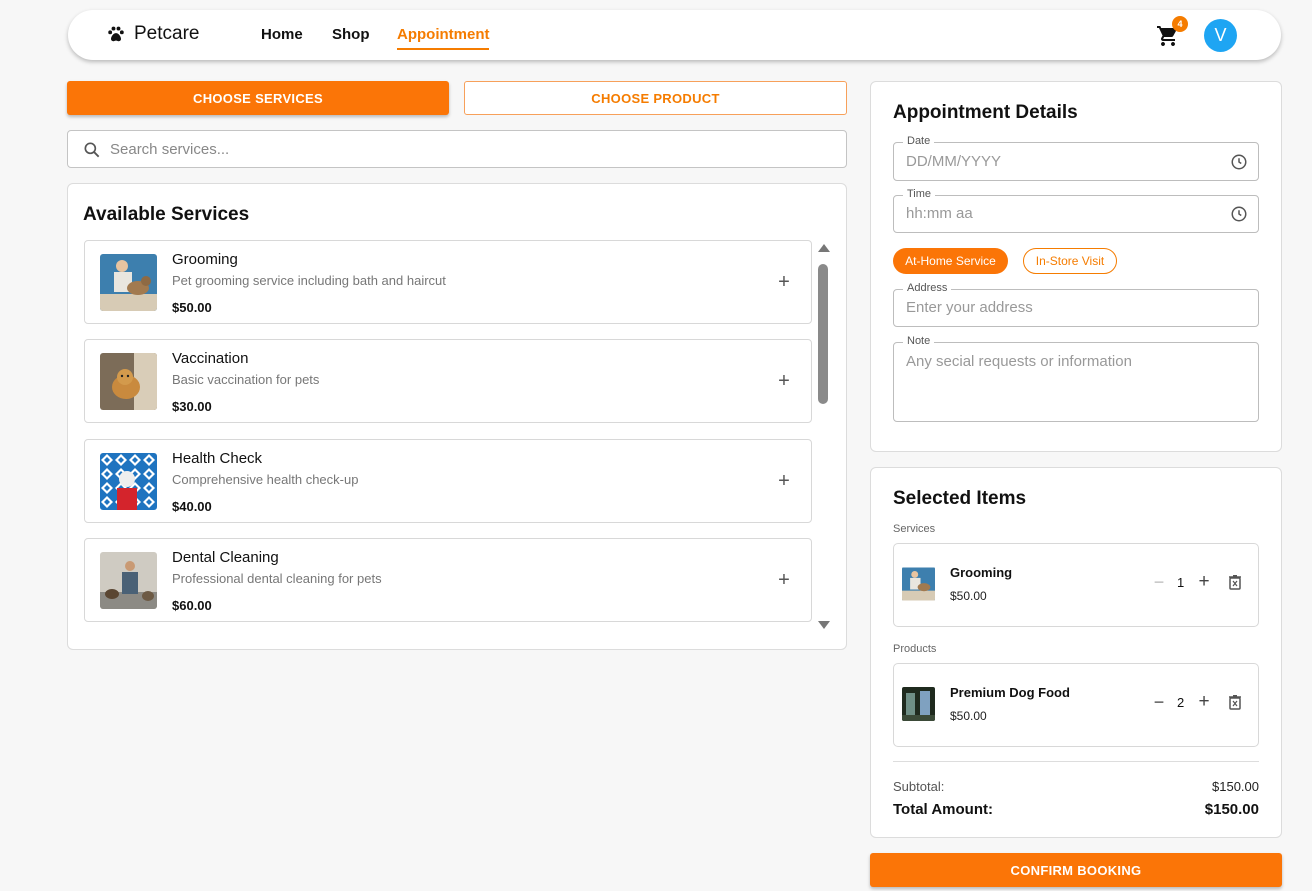 This screenshot has width=1312, height=891. Describe the element at coordinates (1220, 35) in the screenshot. I see `avatar: V` at that location.